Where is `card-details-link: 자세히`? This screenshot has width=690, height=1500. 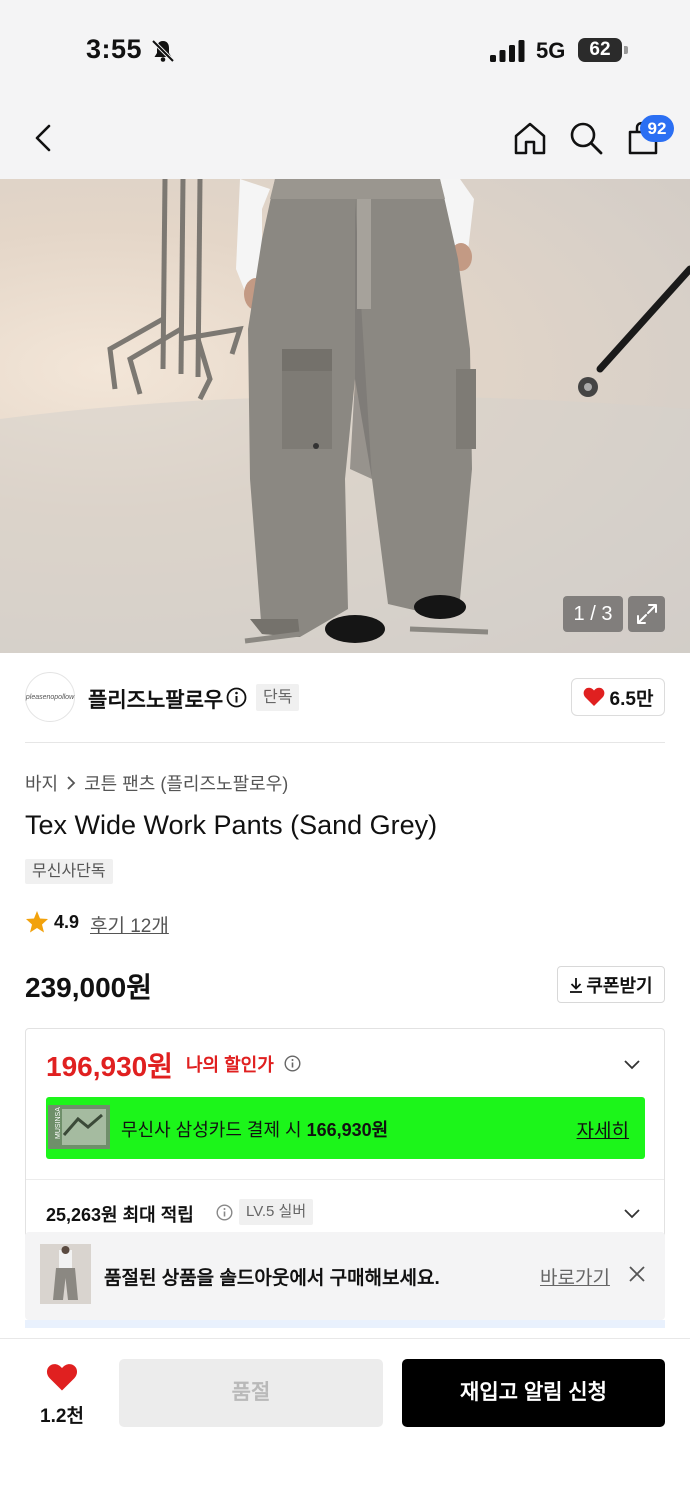 card-details-link: 자세히 is located at coordinates (603, 1129).